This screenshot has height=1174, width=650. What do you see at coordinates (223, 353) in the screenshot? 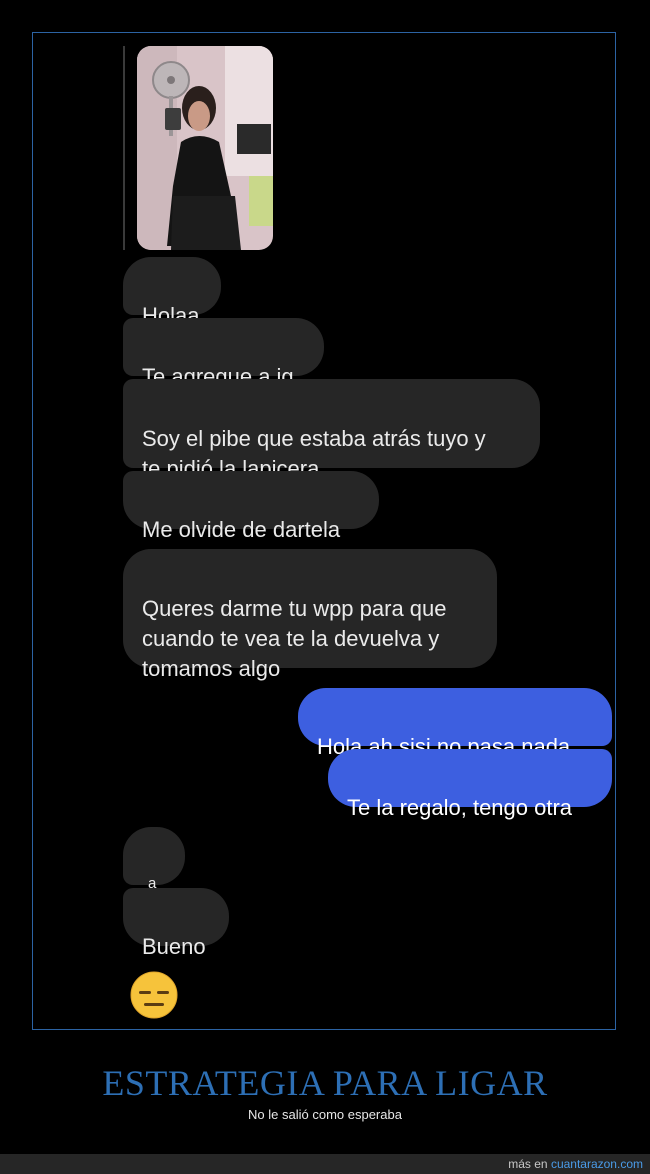
I see `message-bubble-received: Te agregue a ig` at bounding box center [223, 353].